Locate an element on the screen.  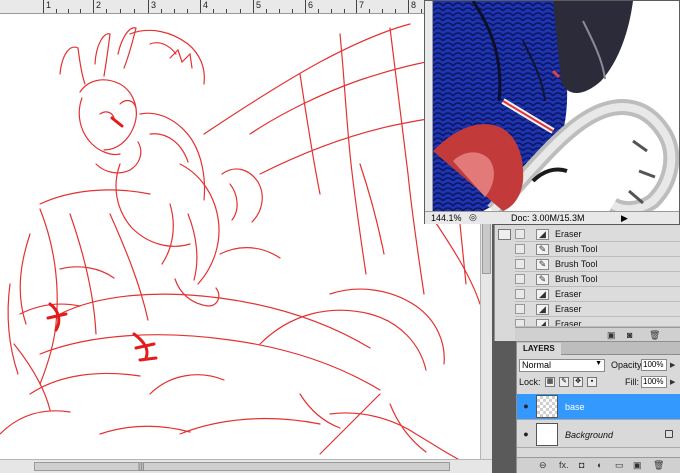
lock-row: Lock: ▦ ✎ ✥ ▪ Fill: 100% ▶ is located at coordinates (599, 383).